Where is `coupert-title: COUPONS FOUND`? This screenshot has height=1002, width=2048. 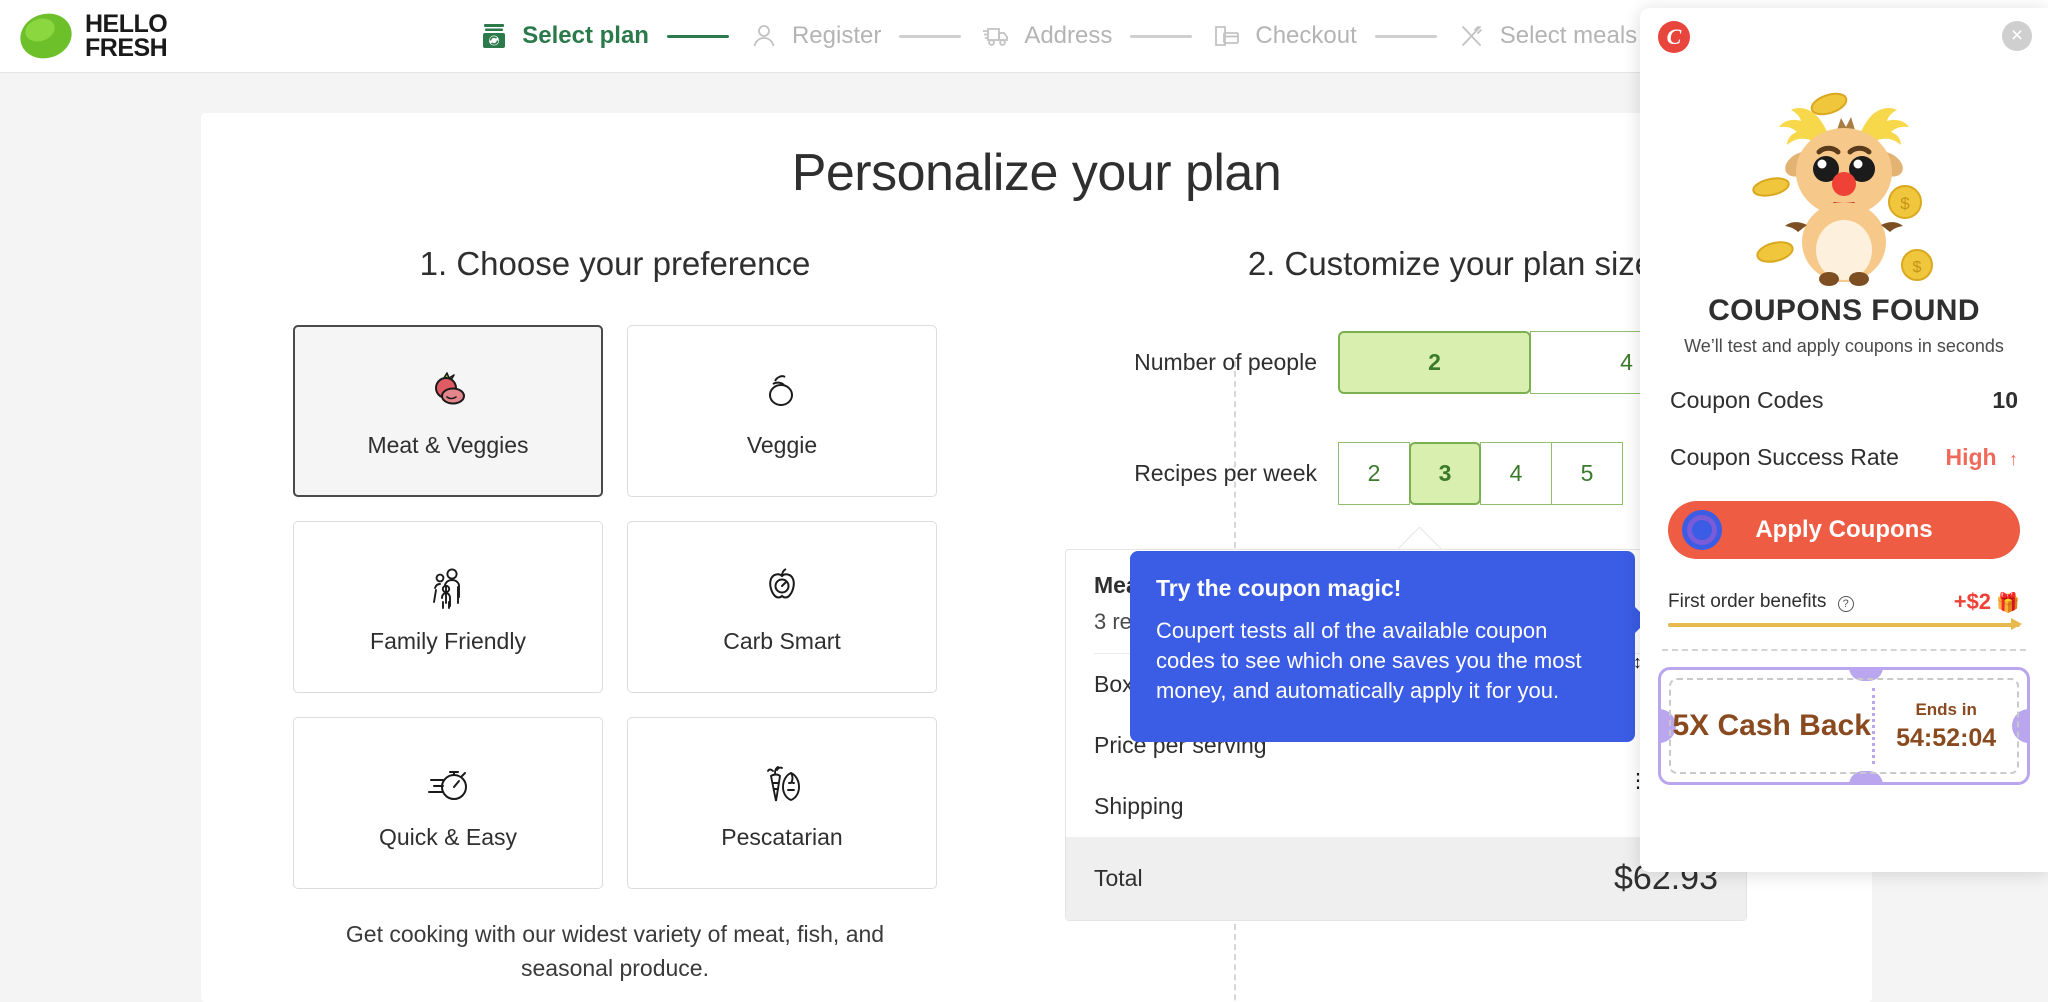
coupert-title: COUPONS FOUND is located at coordinates (1844, 310).